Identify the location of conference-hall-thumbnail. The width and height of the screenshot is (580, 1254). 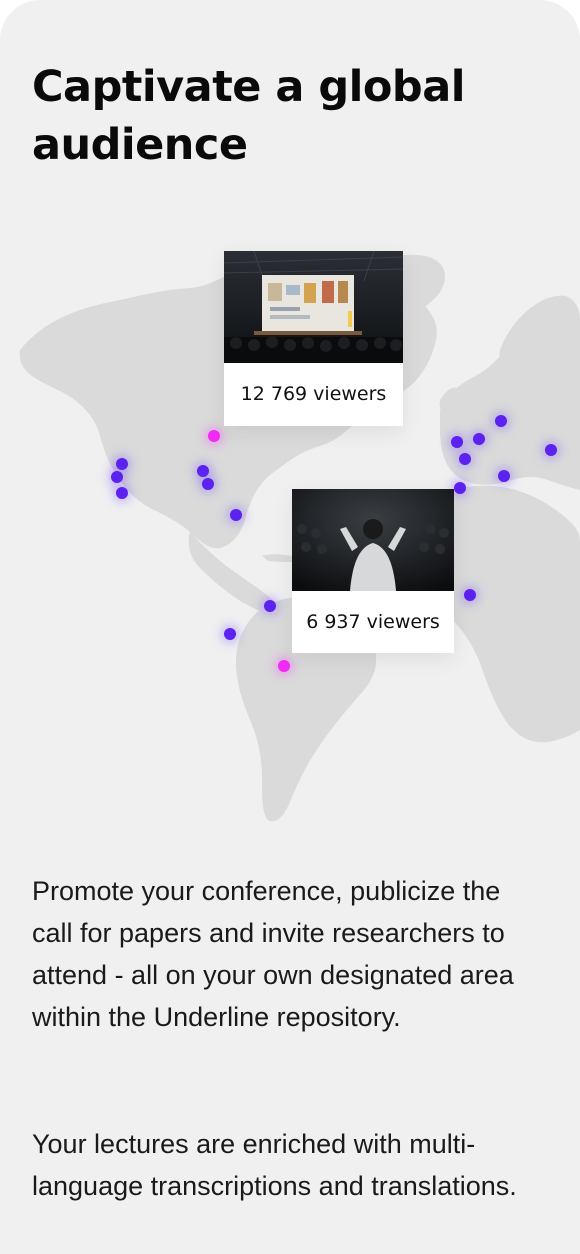
(313, 307).